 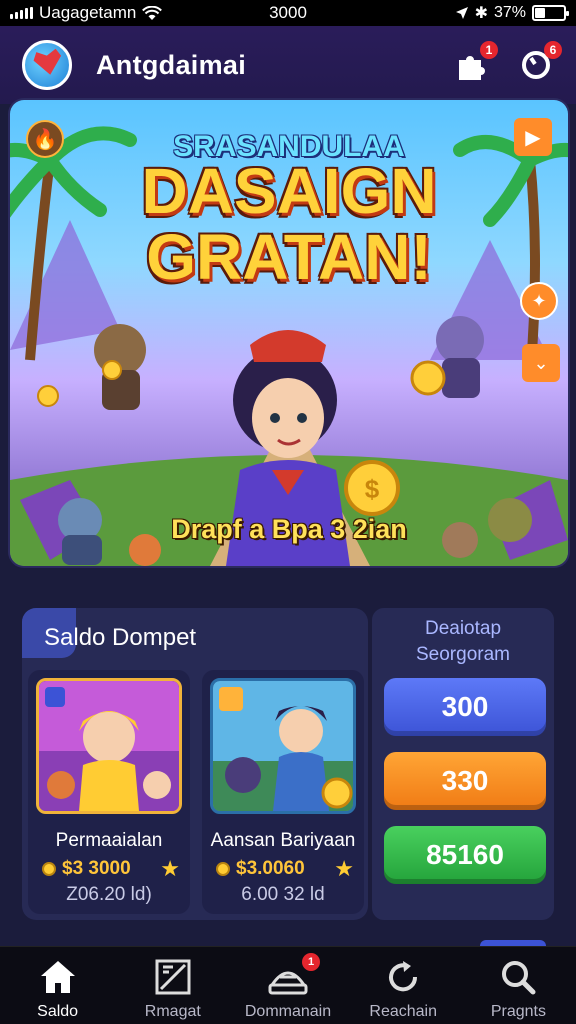 I want to click on app-logo, so click(x=47, y=65).